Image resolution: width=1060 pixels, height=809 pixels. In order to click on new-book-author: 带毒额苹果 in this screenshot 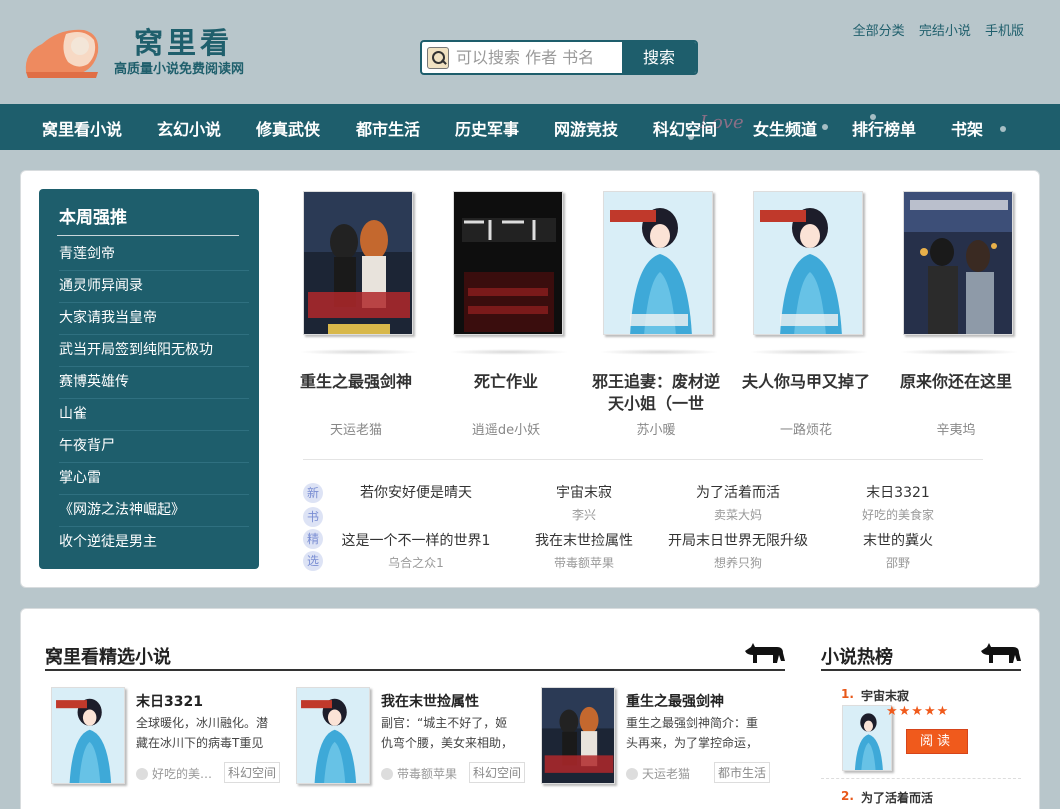, I will do `click(584, 562)`.